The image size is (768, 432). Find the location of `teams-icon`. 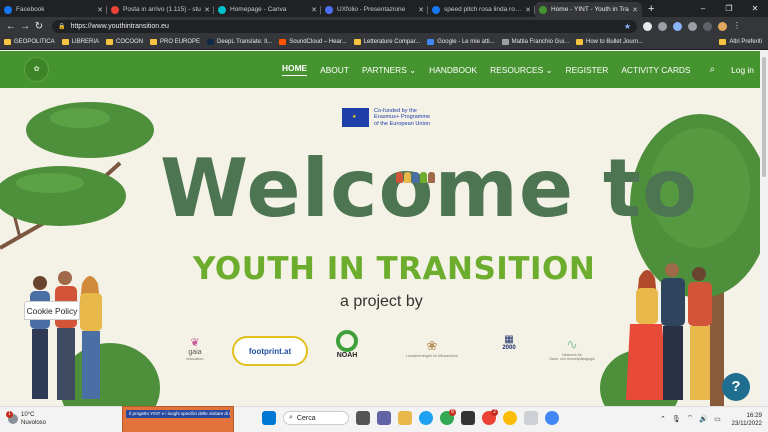

teams-icon is located at coordinates (384, 418).